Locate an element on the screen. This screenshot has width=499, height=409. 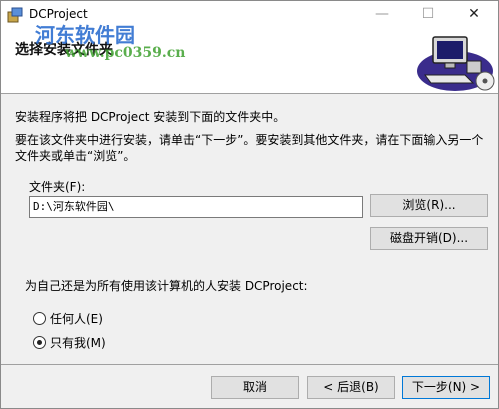
radio-just-me-label: 只有我(M) is located at coordinates (78, 343).